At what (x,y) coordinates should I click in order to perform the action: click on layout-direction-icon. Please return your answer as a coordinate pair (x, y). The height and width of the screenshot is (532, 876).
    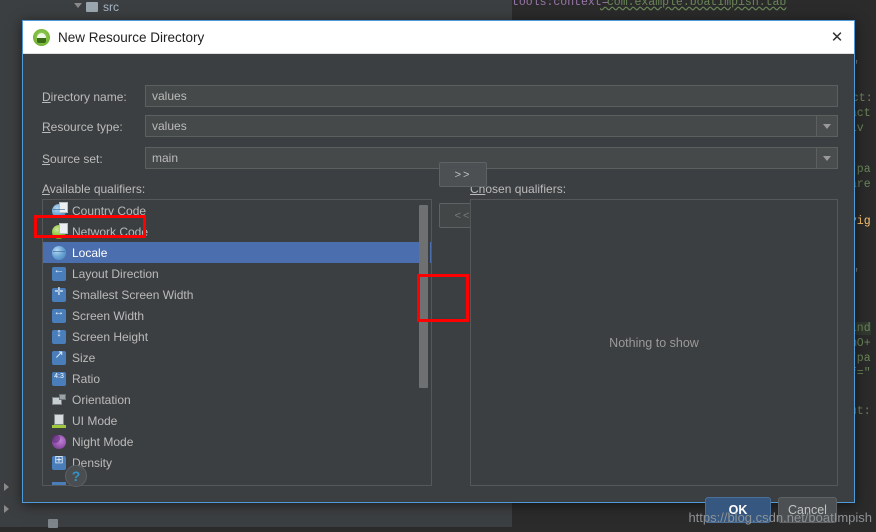
    Looking at the image, I should click on (59, 272).